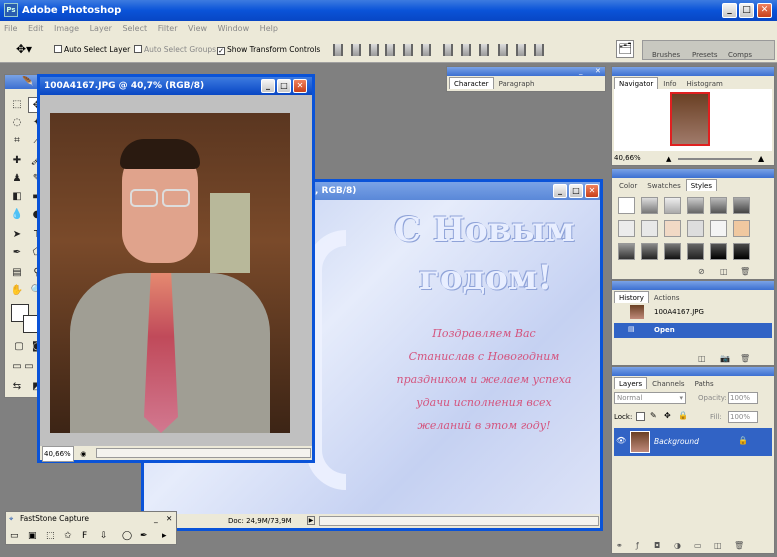  I want to click on new-group-icon: ▭, so click(698, 545).